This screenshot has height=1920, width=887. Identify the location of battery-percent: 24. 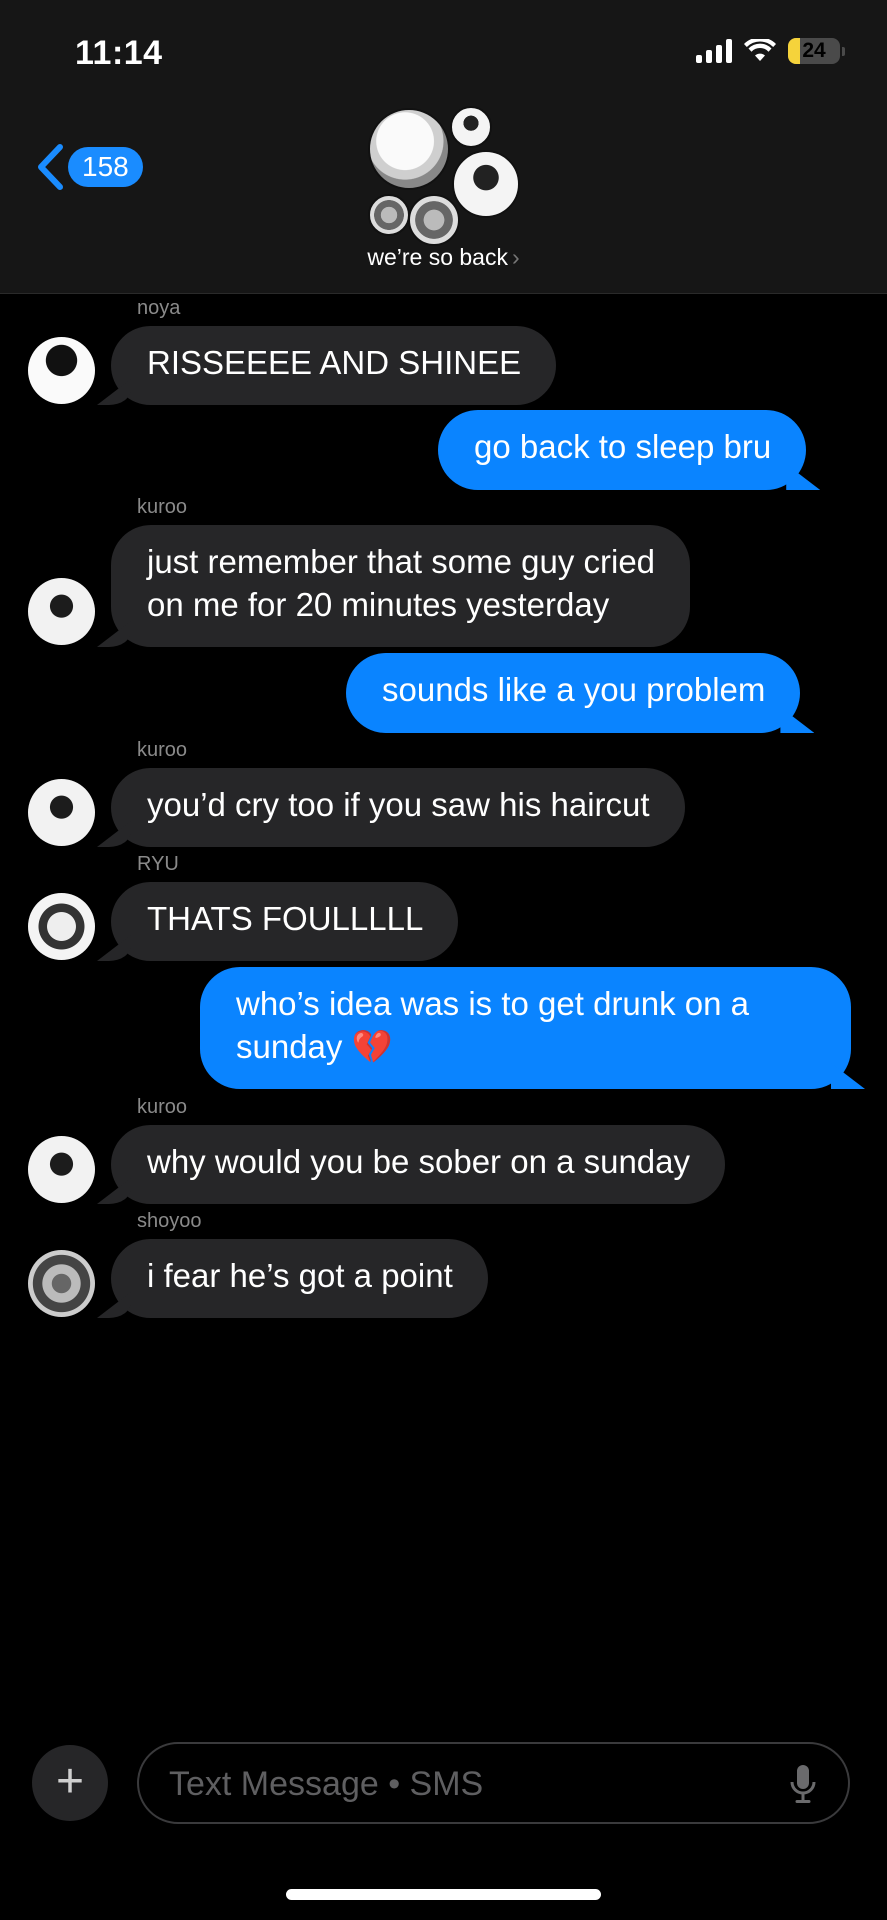
(814, 50).